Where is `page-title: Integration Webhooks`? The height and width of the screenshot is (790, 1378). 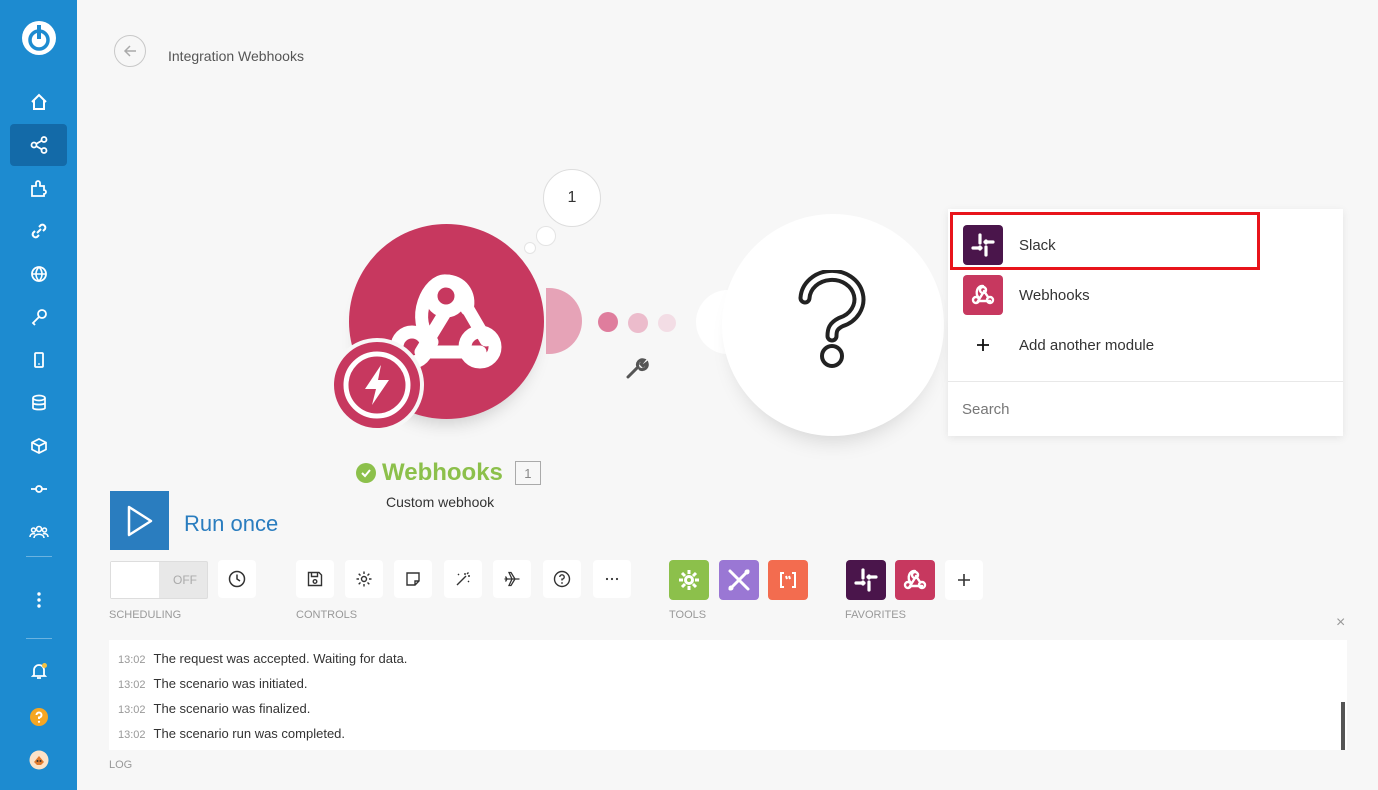 page-title: Integration Webhooks is located at coordinates (236, 56).